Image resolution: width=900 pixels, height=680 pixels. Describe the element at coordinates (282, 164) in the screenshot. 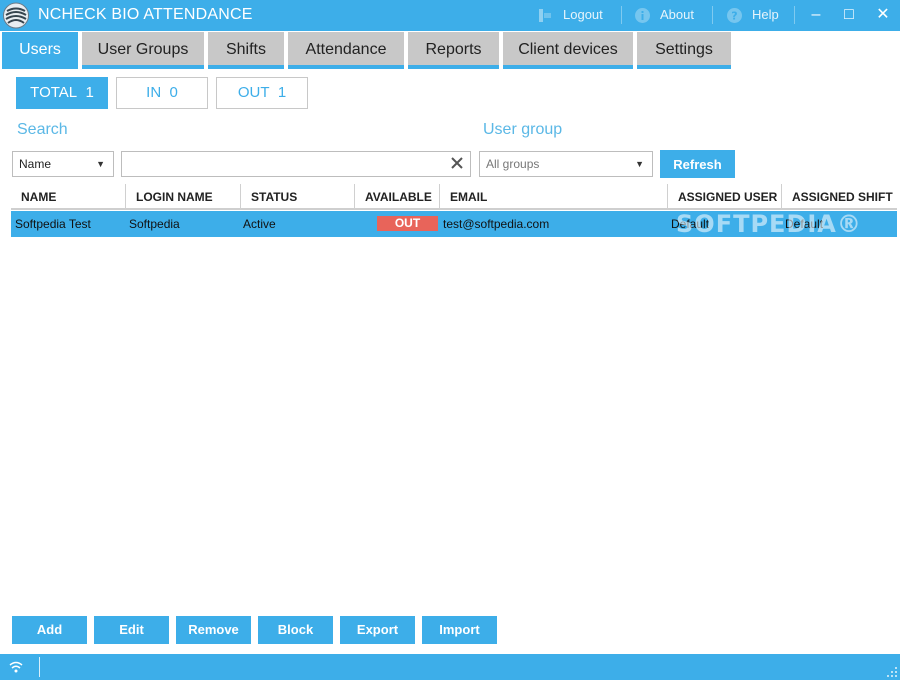

I see `search-input` at that location.